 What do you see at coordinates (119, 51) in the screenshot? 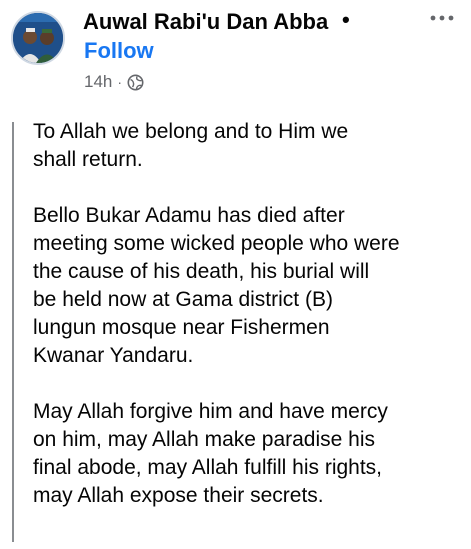
I see `follow-button: Follow` at bounding box center [119, 51].